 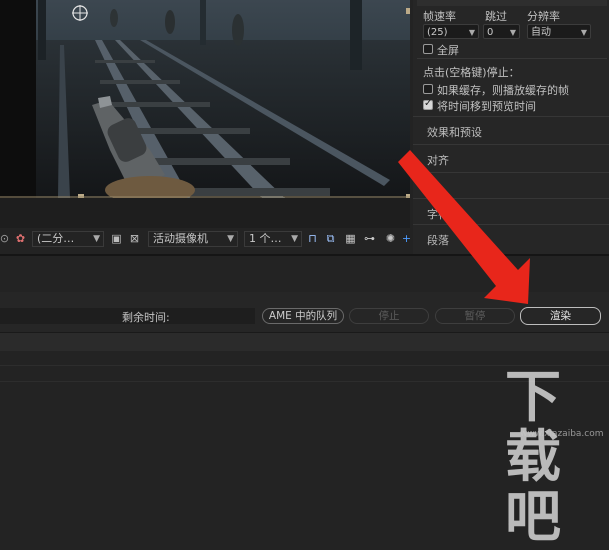 I want to click on watermark-url: www.xiazaiba.com, so click(x=562, y=434).